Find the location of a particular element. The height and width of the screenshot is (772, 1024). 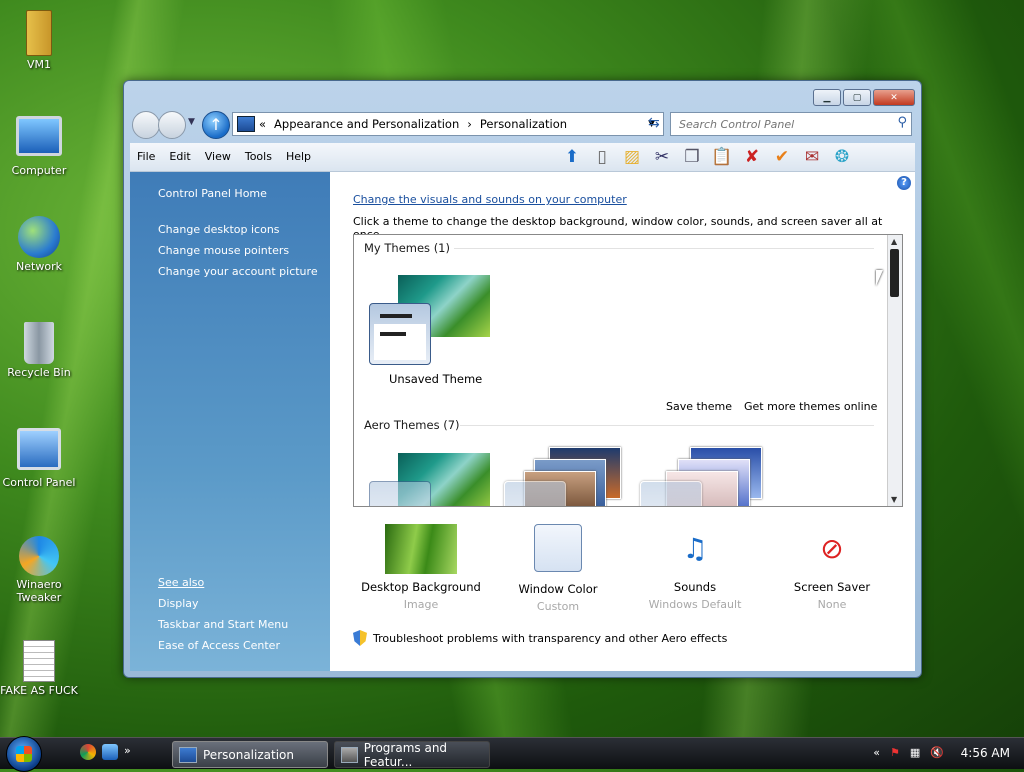

control-panel-crumb-icon is located at coordinates (246, 124).